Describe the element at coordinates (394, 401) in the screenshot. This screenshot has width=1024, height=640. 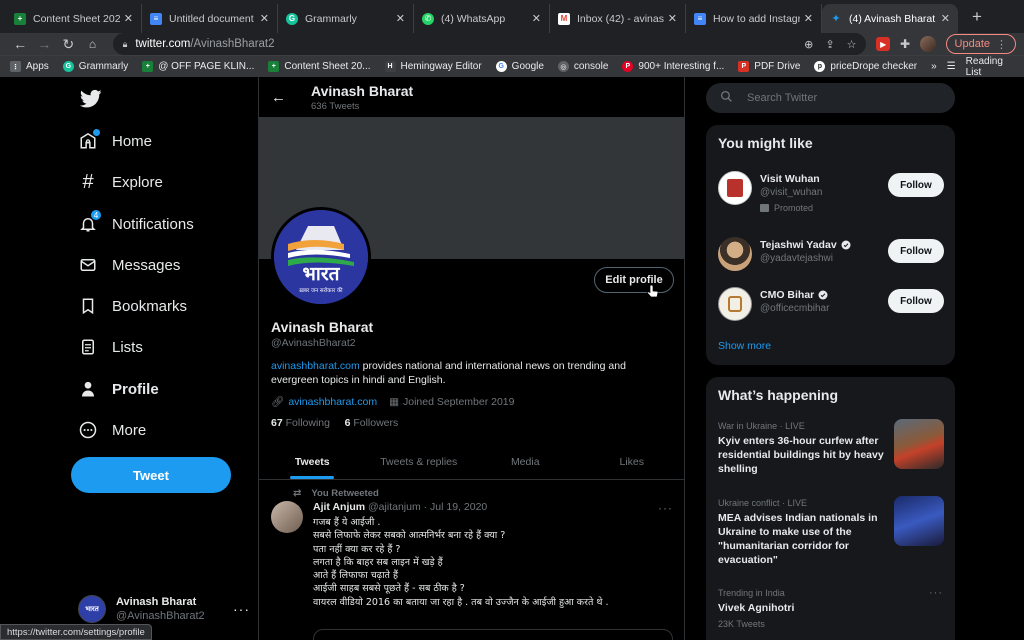
I see `calendar-icon: ▦` at that location.